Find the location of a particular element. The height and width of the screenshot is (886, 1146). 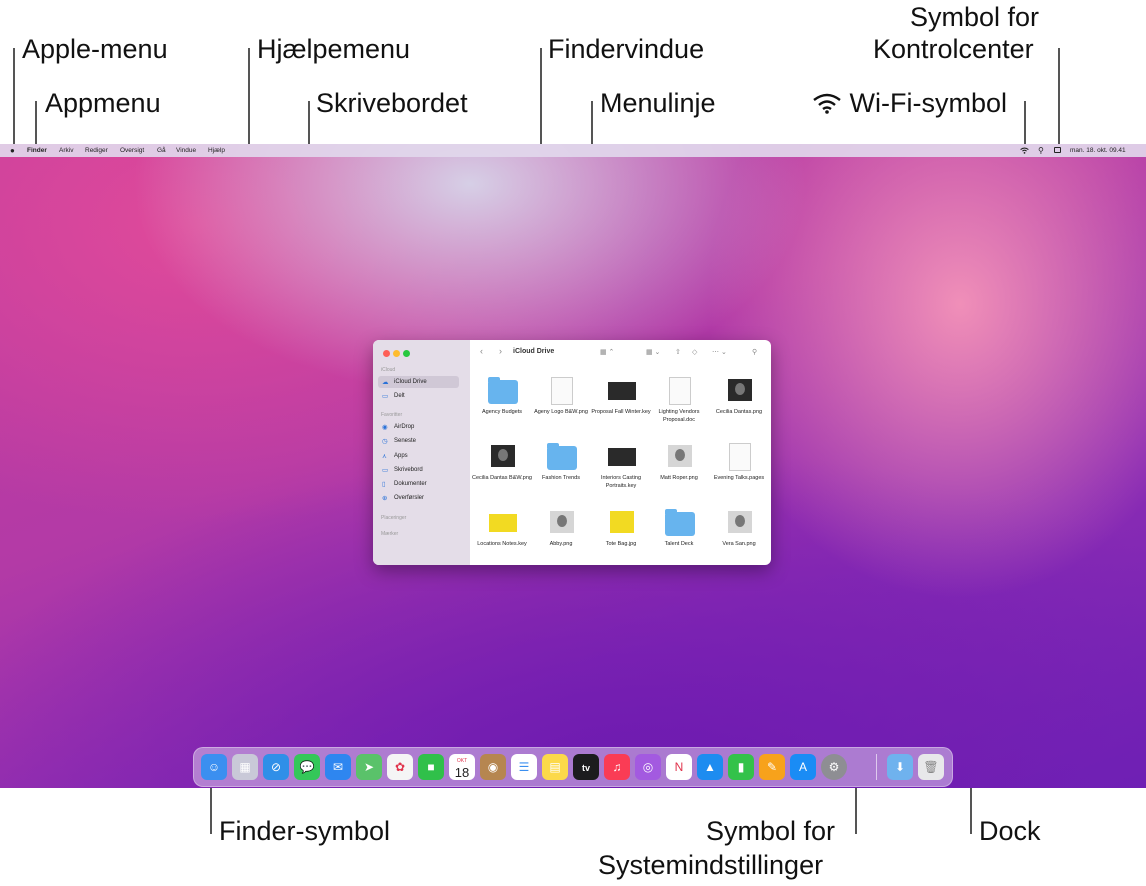

apple-icon: ● is located at coordinates (12, 150).